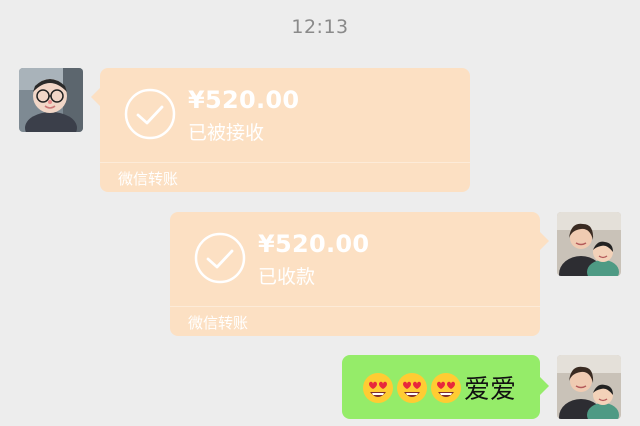  What do you see at coordinates (320, 27) in the screenshot?
I see `message-timestamp: 12:13` at bounding box center [320, 27].